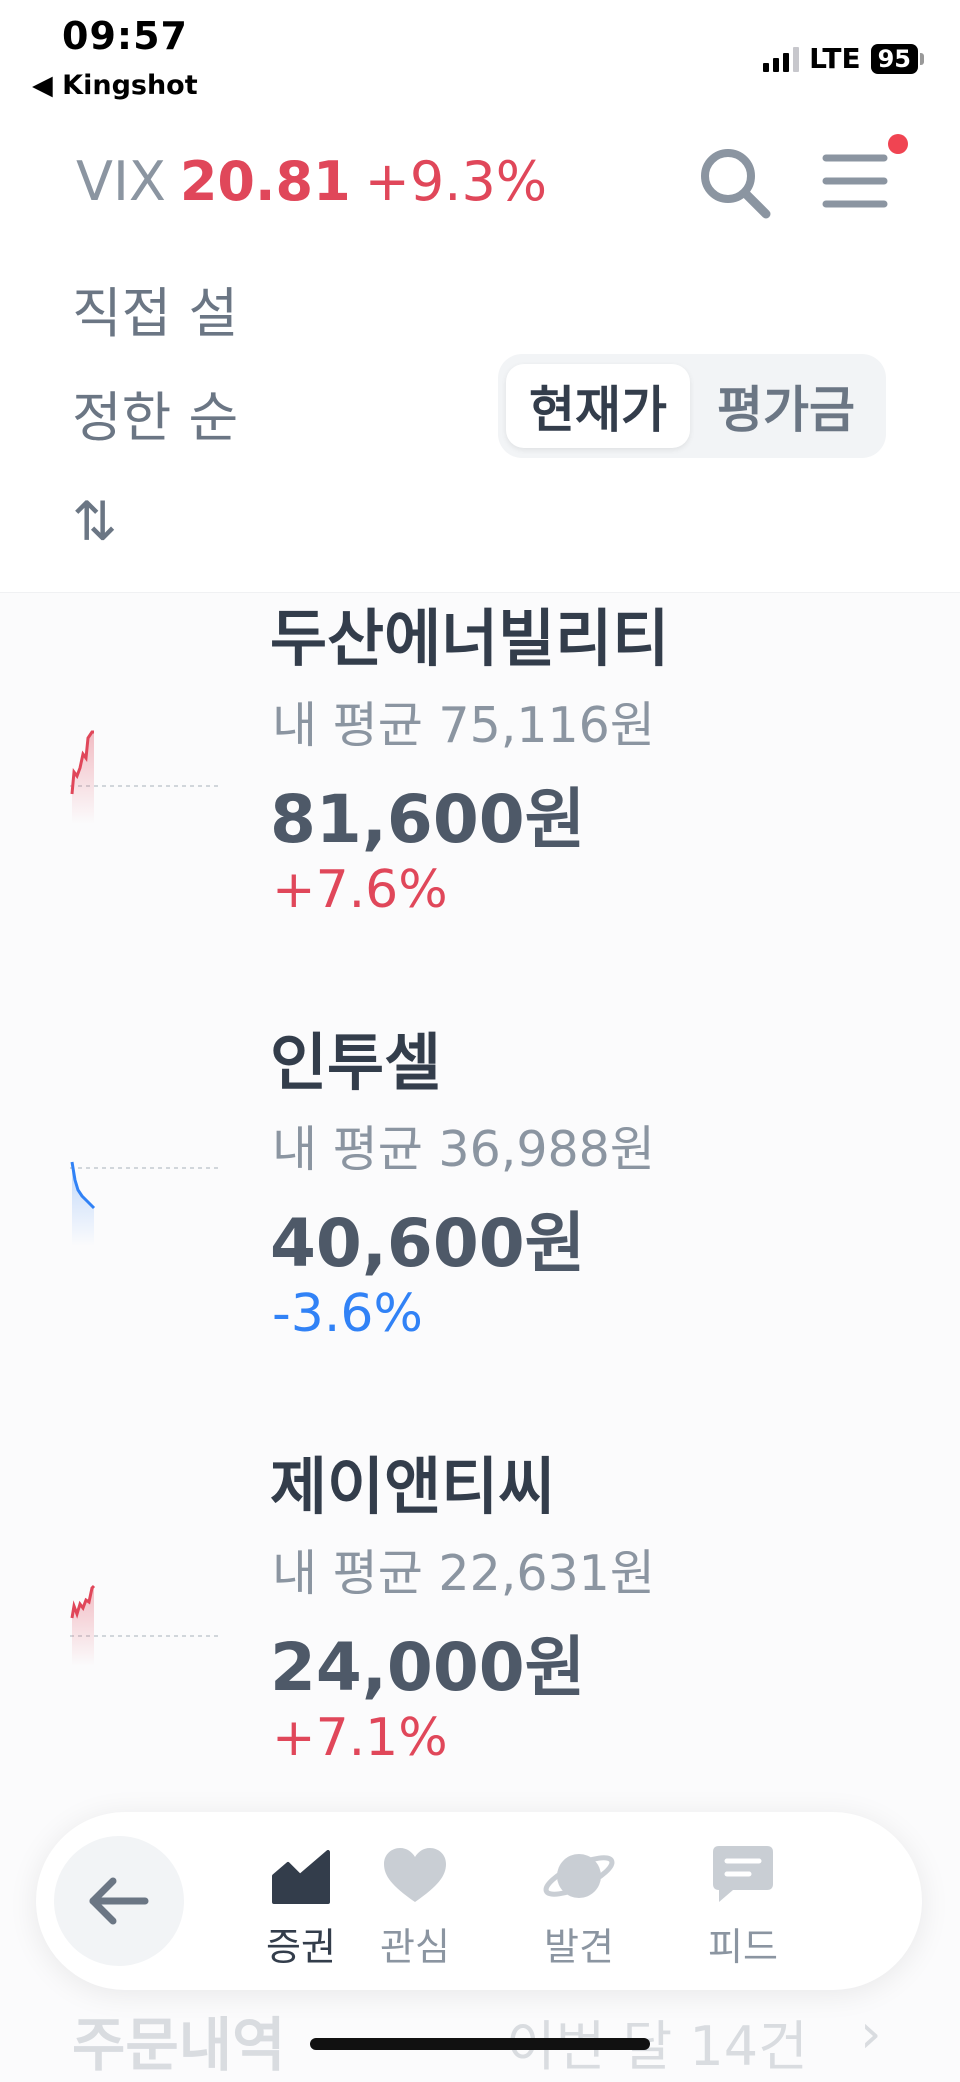  I want to click on home-indicator, so click(480, 2044).